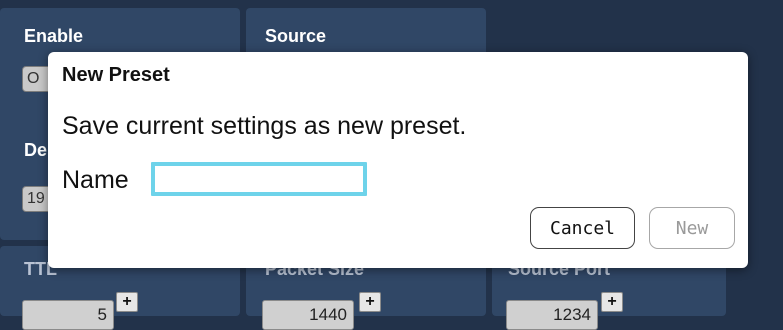 The height and width of the screenshot is (330, 783). I want to click on destination-label: De, so click(36, 150).